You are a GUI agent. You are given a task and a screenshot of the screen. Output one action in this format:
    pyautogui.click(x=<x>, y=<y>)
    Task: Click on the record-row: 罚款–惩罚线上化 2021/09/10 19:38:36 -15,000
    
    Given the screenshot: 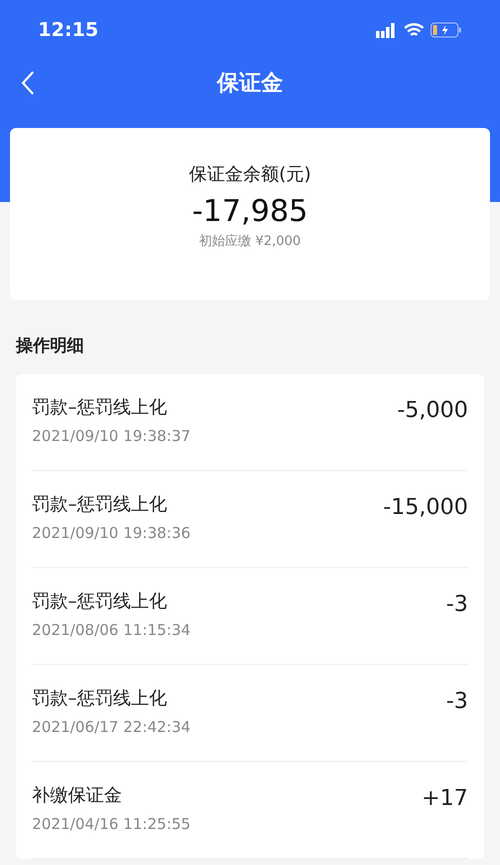 What is the action you would take?
    pyautogui.click(x=250, y=519)
    